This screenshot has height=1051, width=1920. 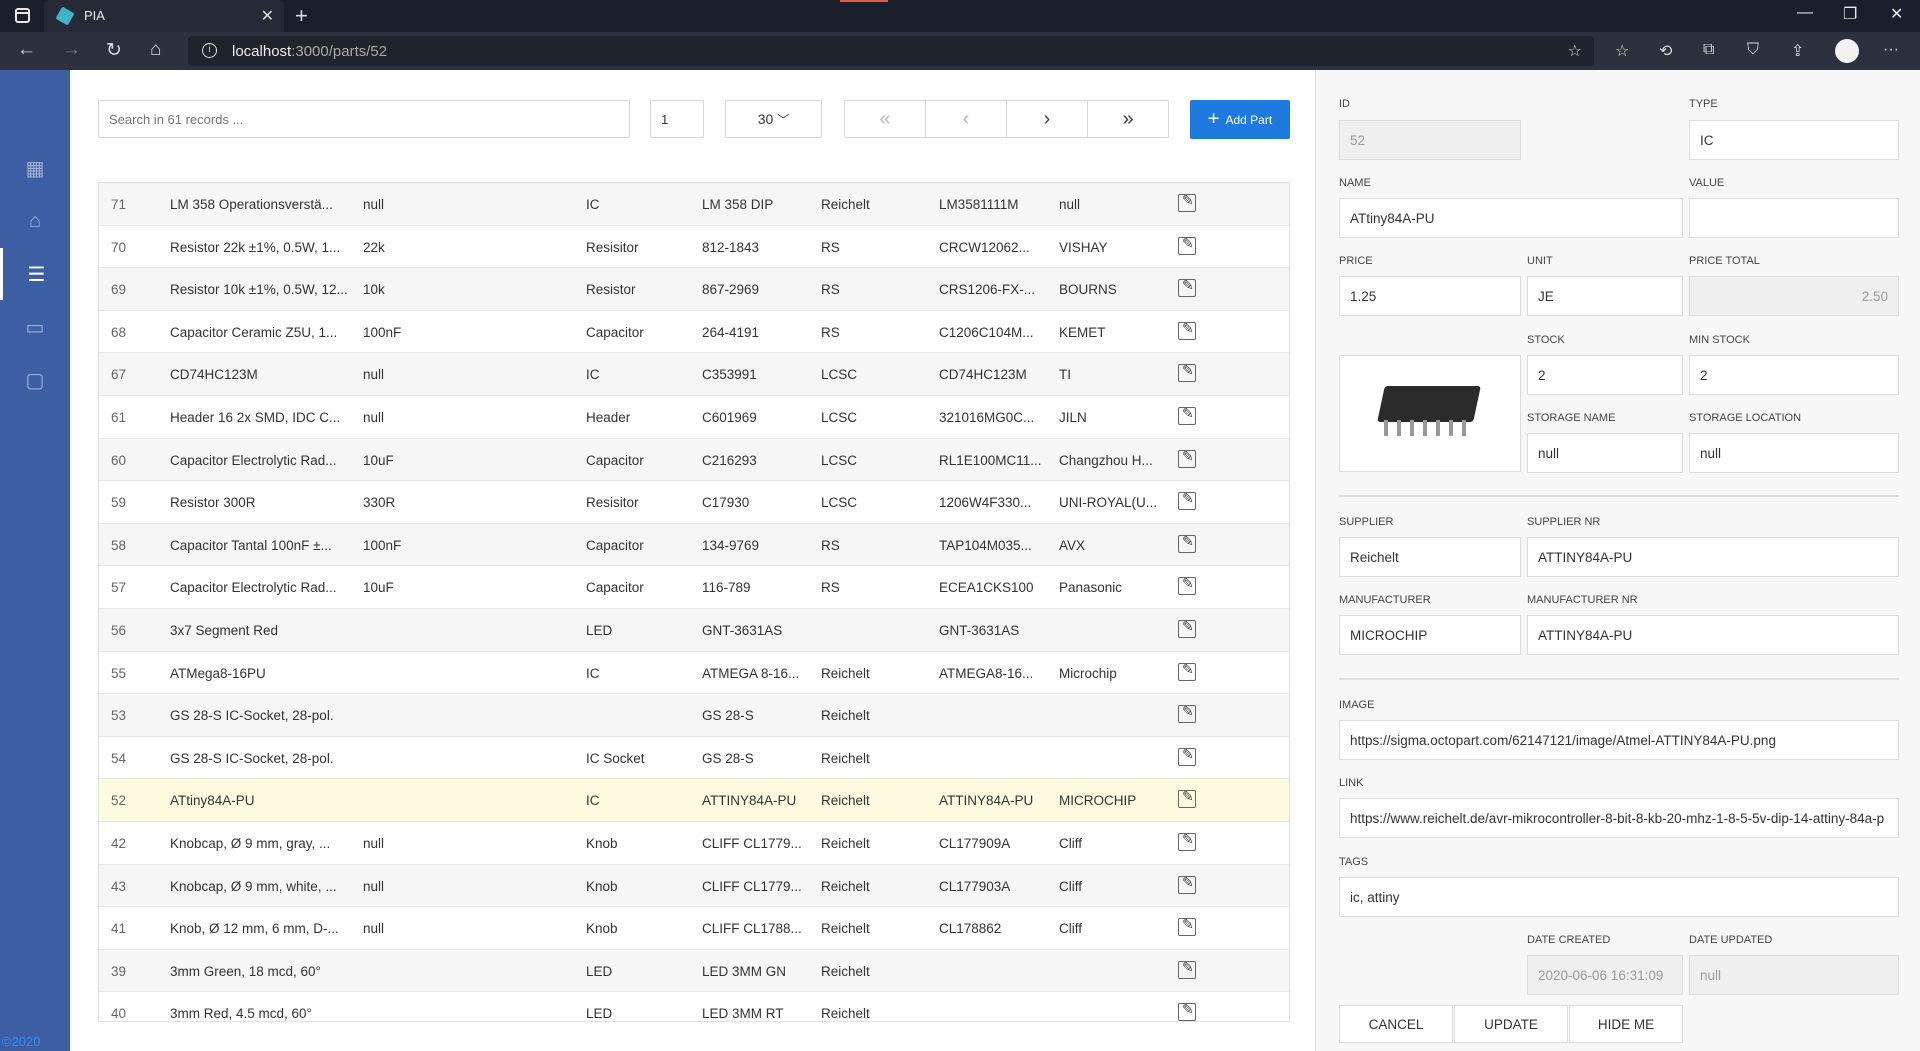 What do you see at coordinates (1605, 375) in the screenshot?
I see `stock-field: 2` at bounding box center [1605, 375].